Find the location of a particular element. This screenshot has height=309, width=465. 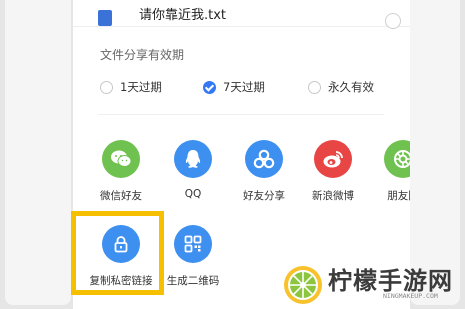

option-label: 永久有效 is located at coordinates (351, 87).